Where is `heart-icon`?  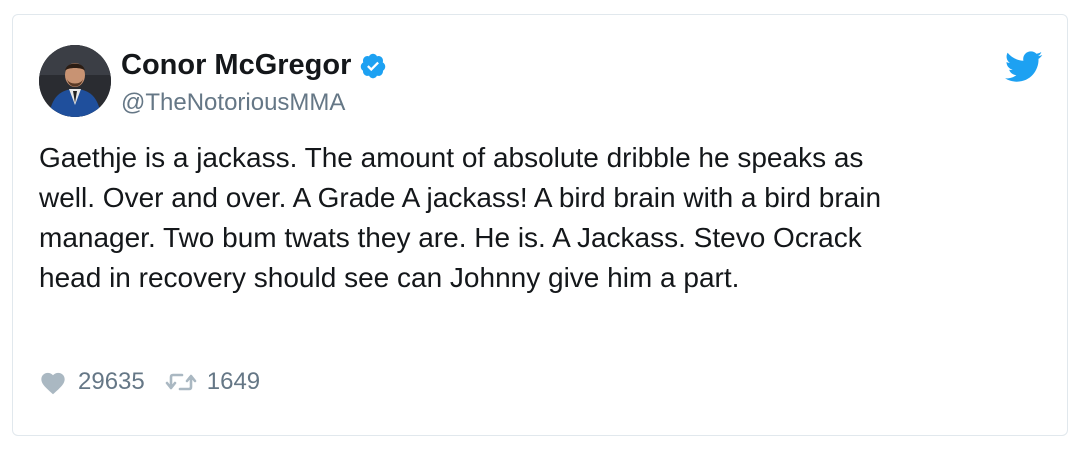
heart-icon is located at coordinates (53, 382).